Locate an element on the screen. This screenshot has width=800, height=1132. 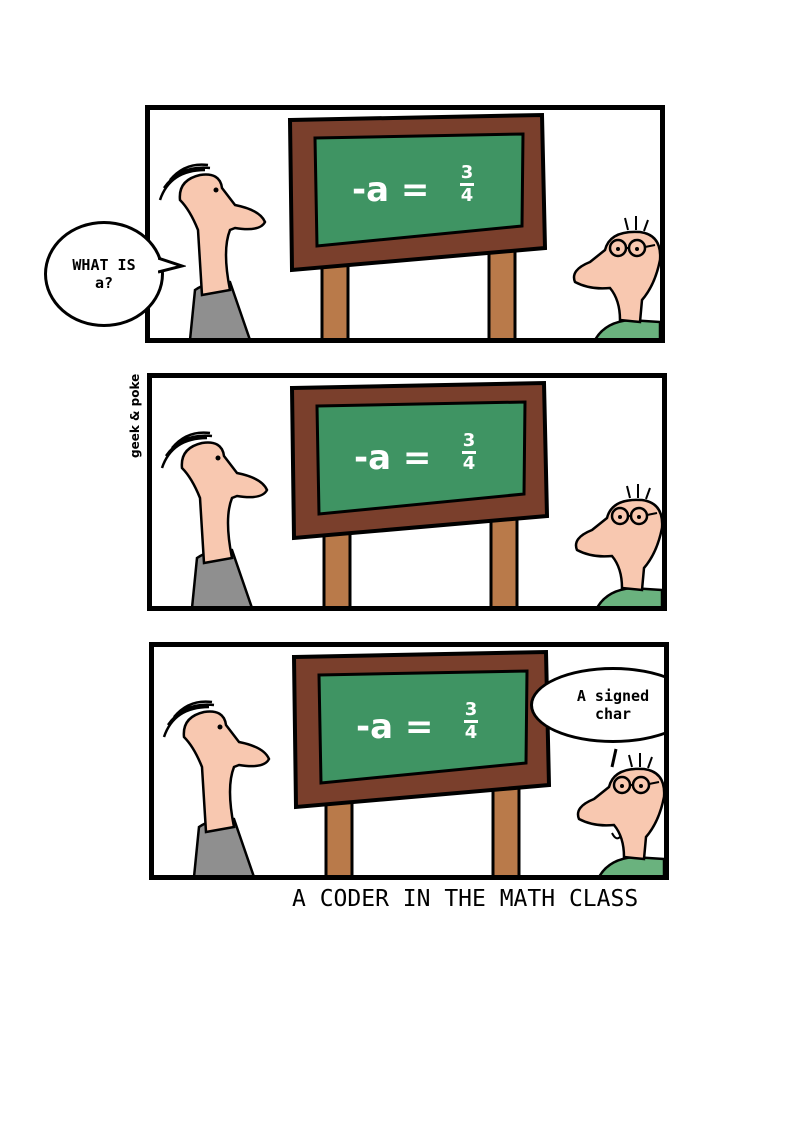
speech-bubble-tail-teacher is located at coordinates (172, 265).